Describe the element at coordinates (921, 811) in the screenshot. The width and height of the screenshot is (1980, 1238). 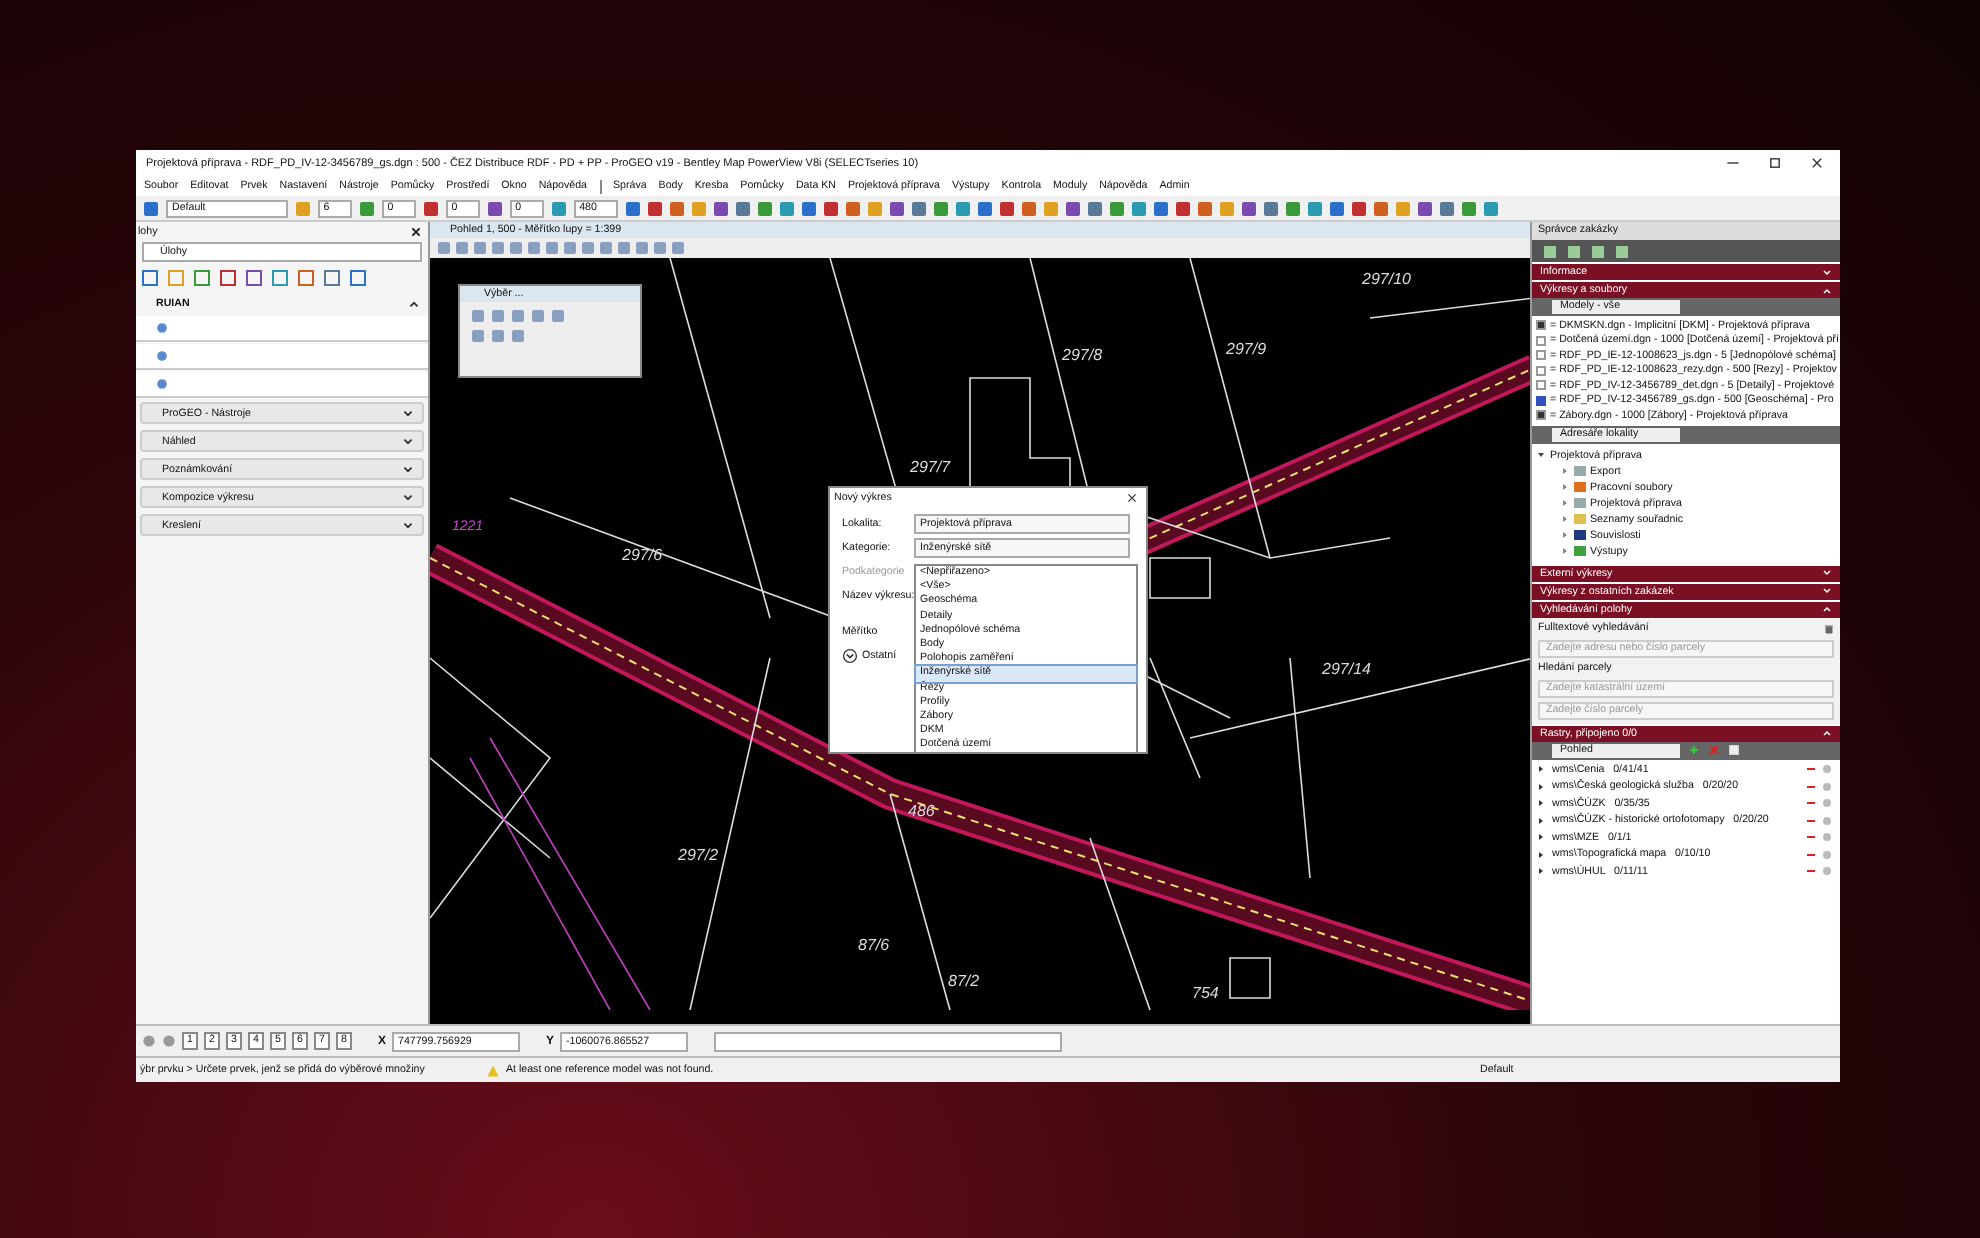
I see `parcel-label: 486` at that location.